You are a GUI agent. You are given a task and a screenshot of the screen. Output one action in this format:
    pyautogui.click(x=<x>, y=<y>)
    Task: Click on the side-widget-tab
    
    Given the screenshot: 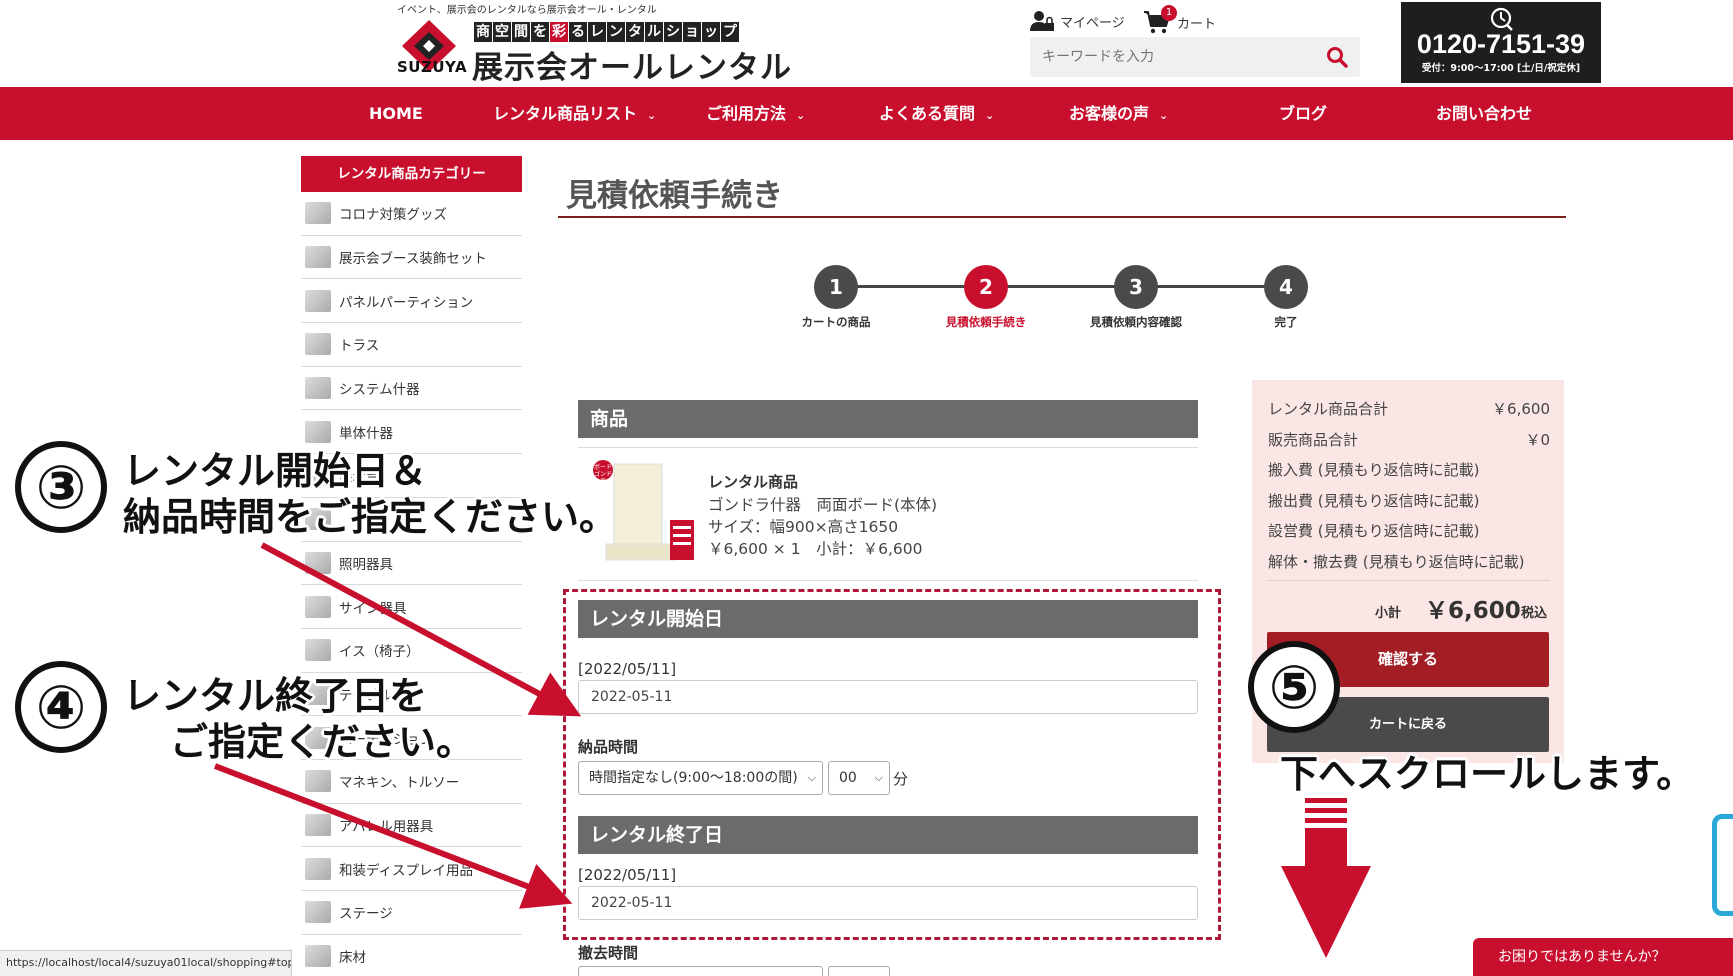 What is the action you would take?
    pyautogui.click(x=1722, y=865)
    